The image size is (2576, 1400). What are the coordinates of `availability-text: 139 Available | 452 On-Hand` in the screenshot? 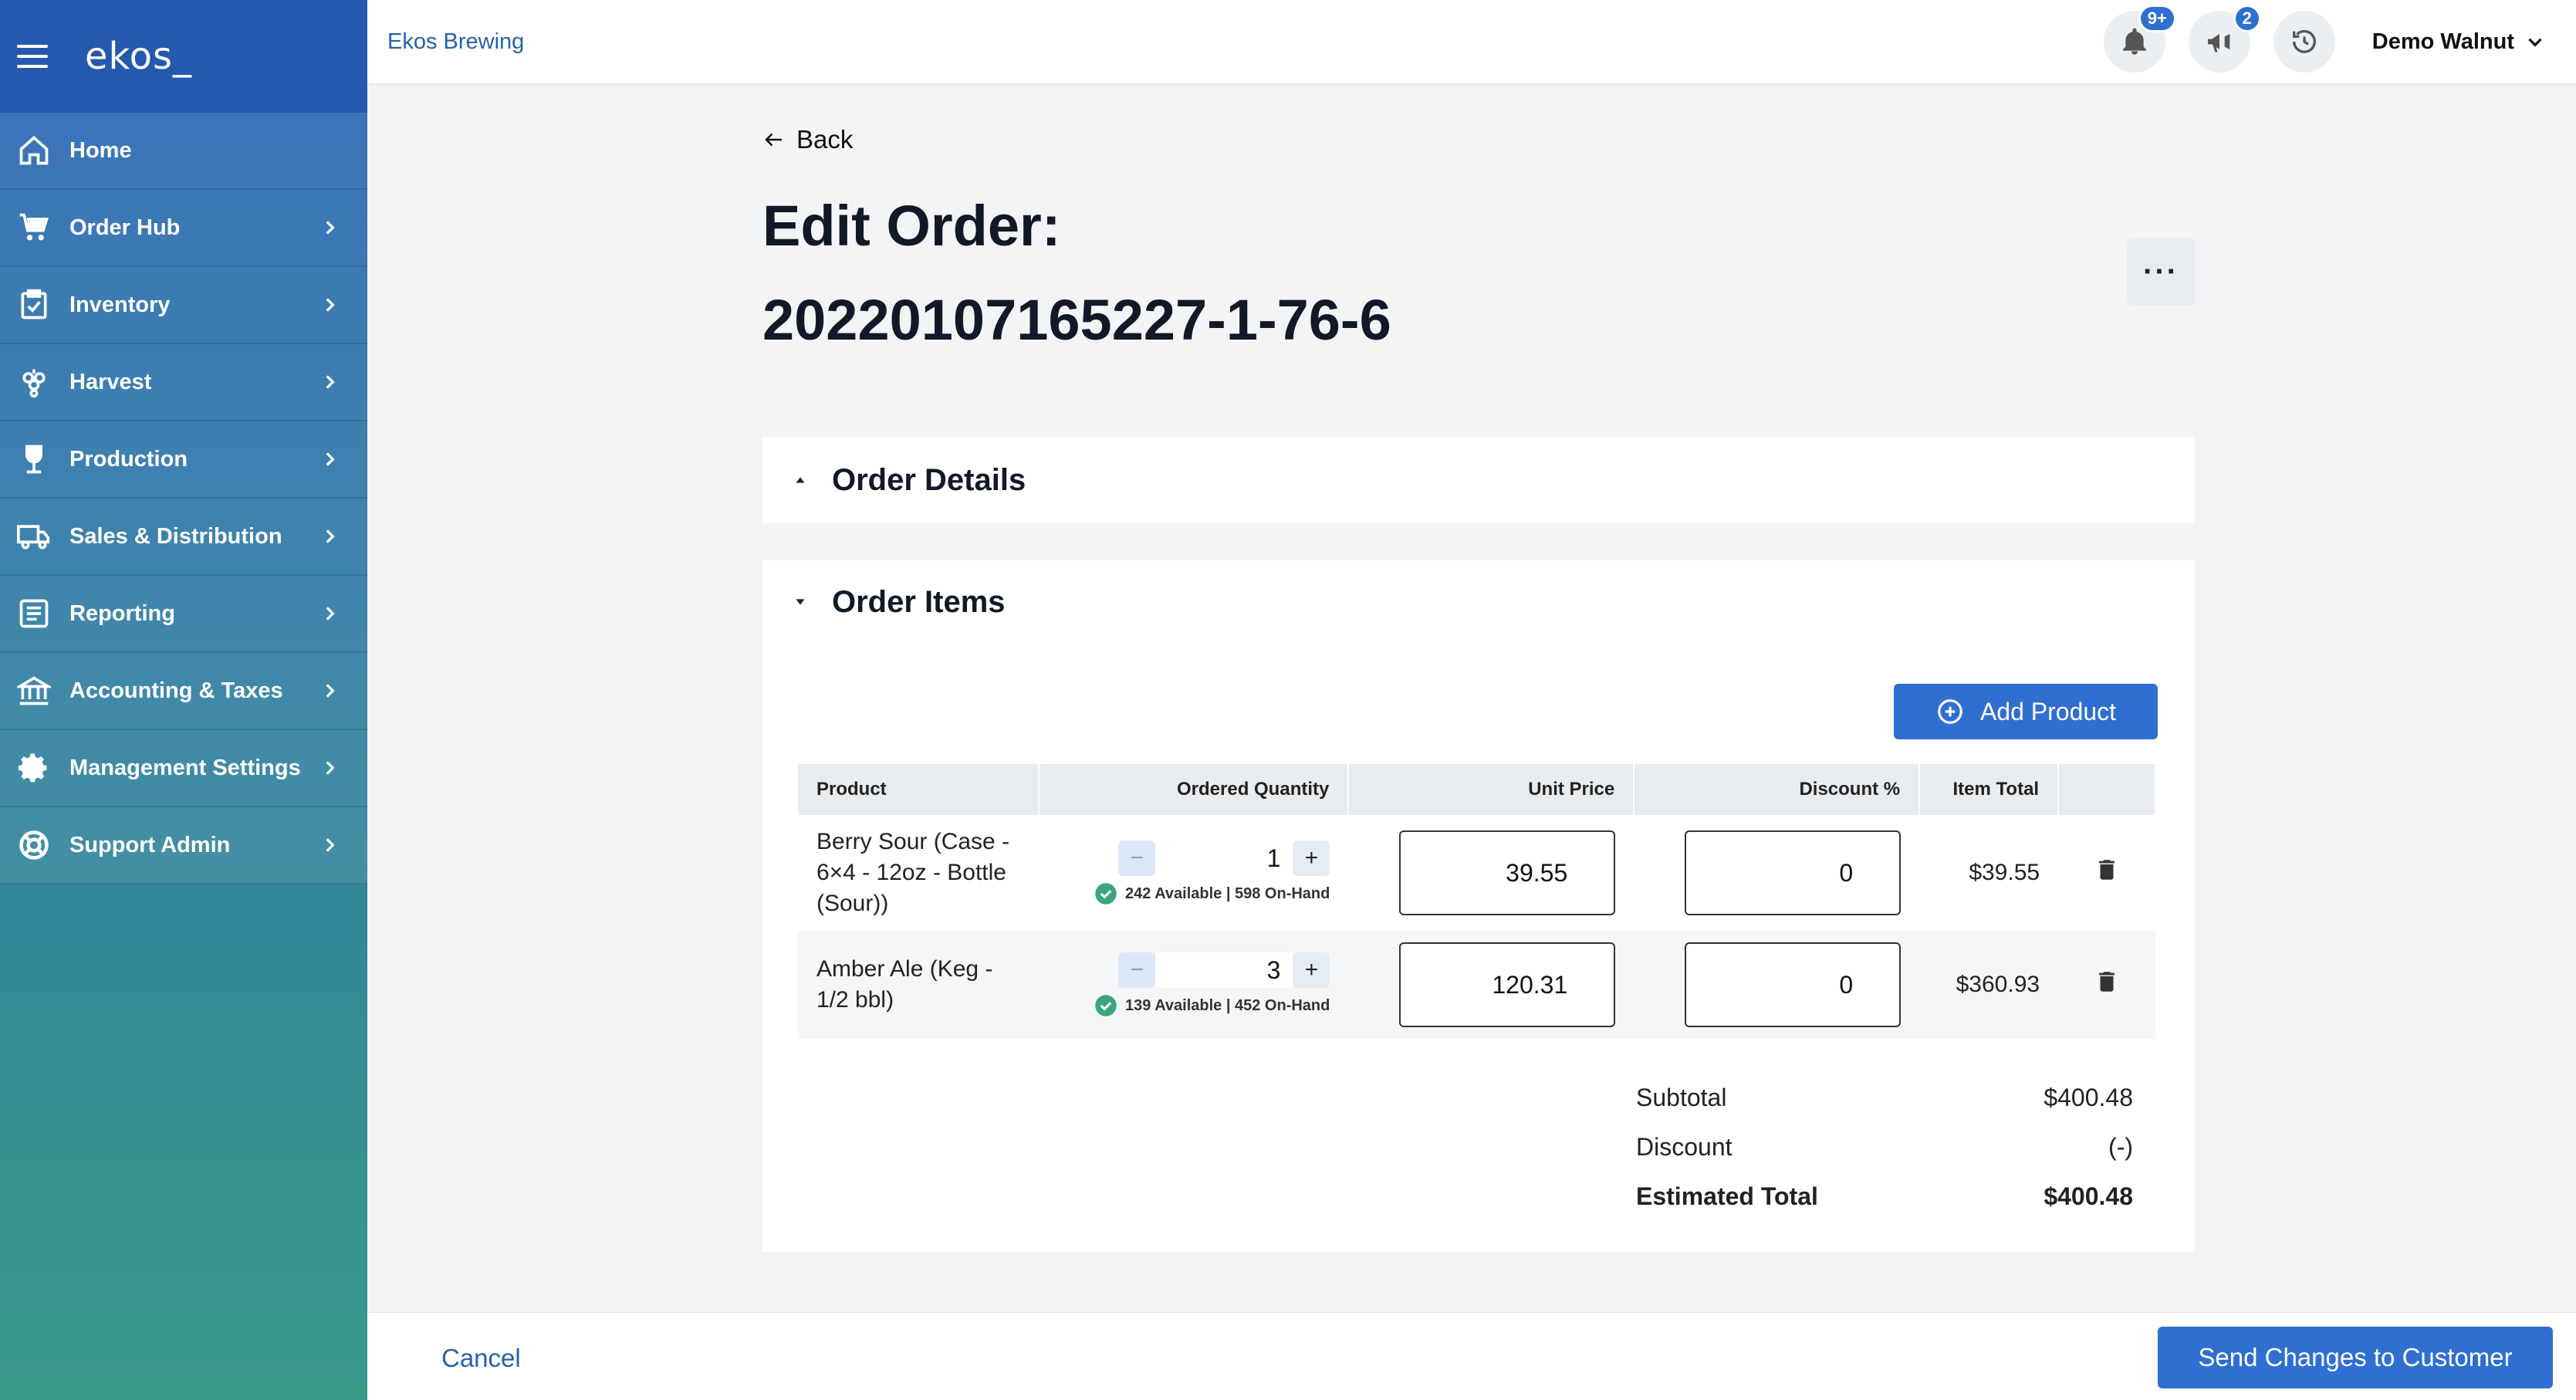 It's located at (1227, 1005).